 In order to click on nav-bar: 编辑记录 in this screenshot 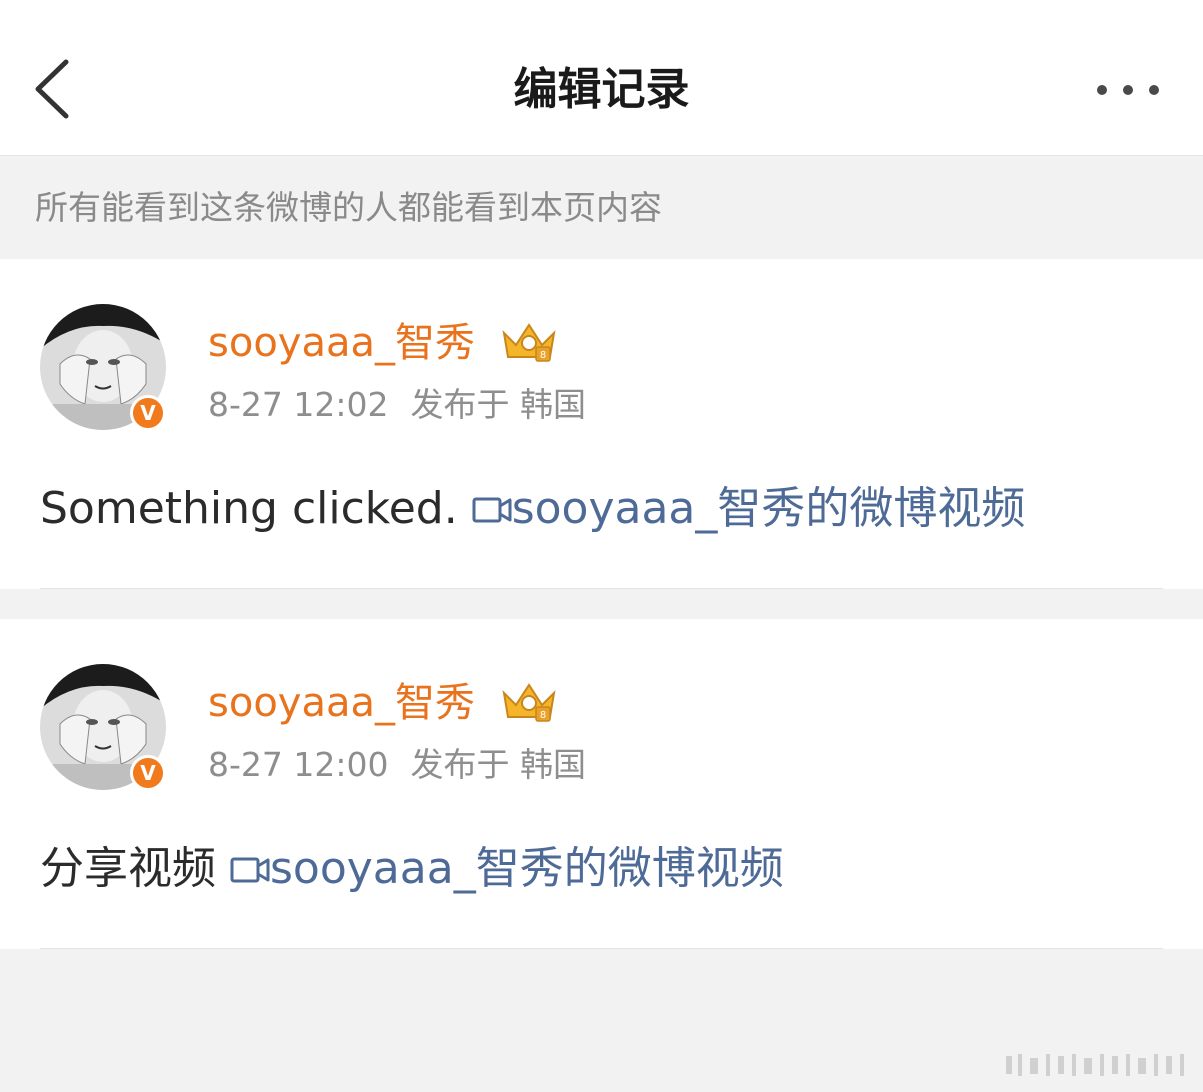, I will do `click(601, 78)`.